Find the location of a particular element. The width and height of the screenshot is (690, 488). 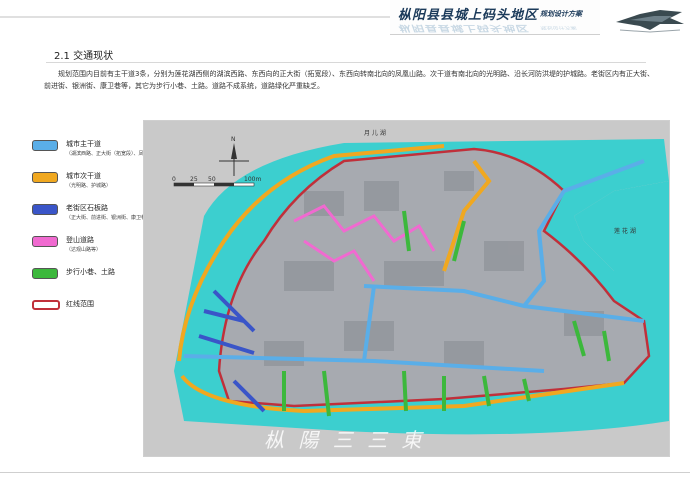

footer-rule is located at coordinates (345, 472).